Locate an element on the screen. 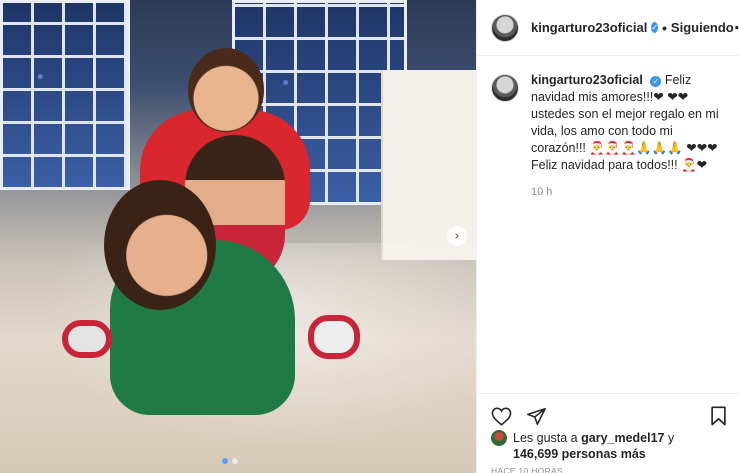  caption-username: kingarturo23oficial is located at coordinates (587, 80).